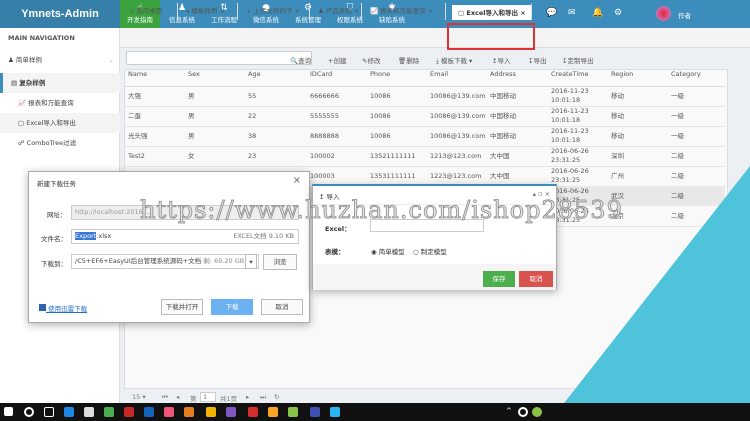  I want to click on column-header: Region, so click(622, 74).